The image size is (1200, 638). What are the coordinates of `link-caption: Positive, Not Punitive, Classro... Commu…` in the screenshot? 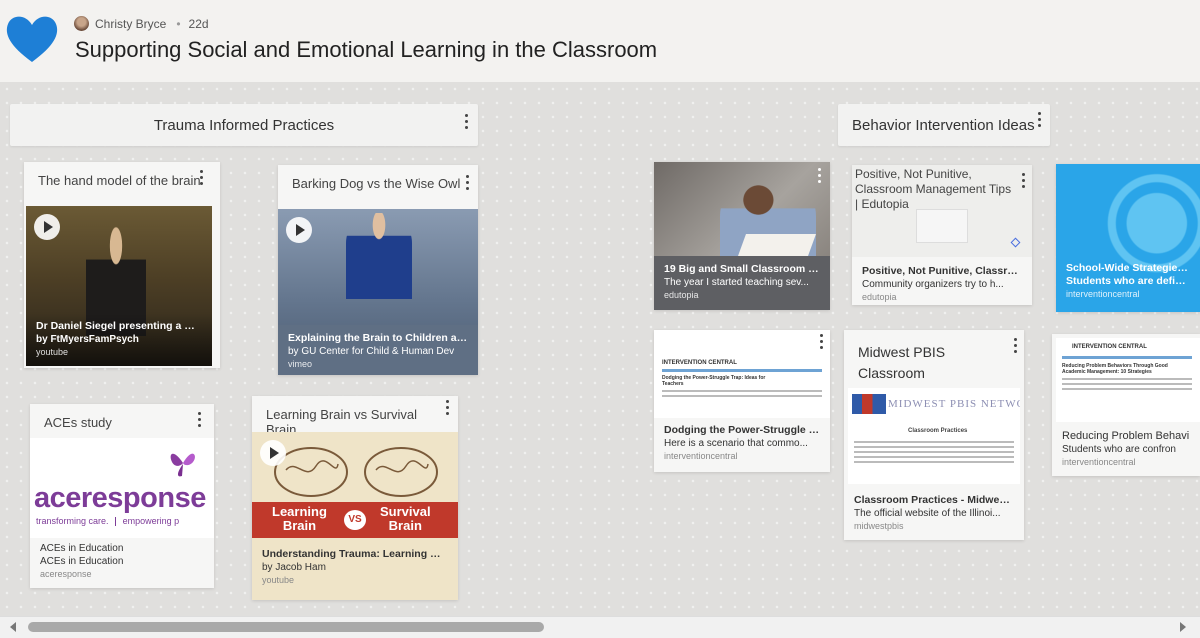 It's located at (942, 284).